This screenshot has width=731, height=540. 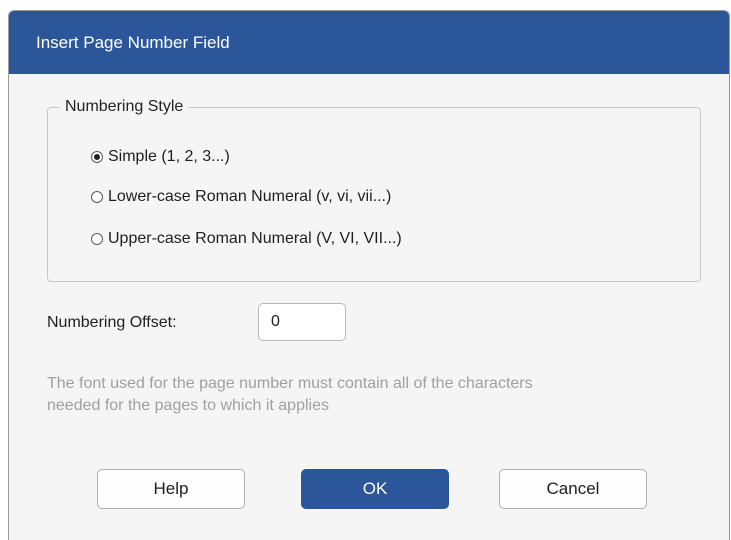 What do you see at coordinates (188, 405) in the screenshot?
I see `font-note-line-2: needed for the pages to which it applies` at bounding box center [188, 405].